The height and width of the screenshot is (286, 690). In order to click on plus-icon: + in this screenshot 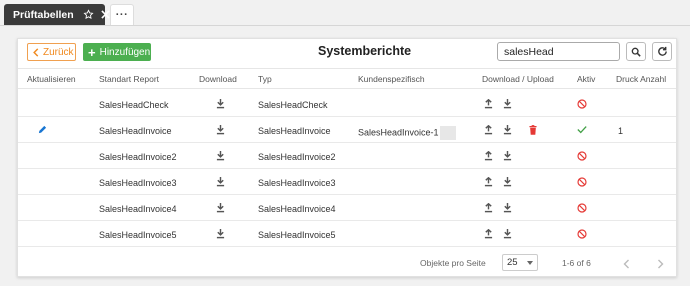, I will do `click(92, 52)`.